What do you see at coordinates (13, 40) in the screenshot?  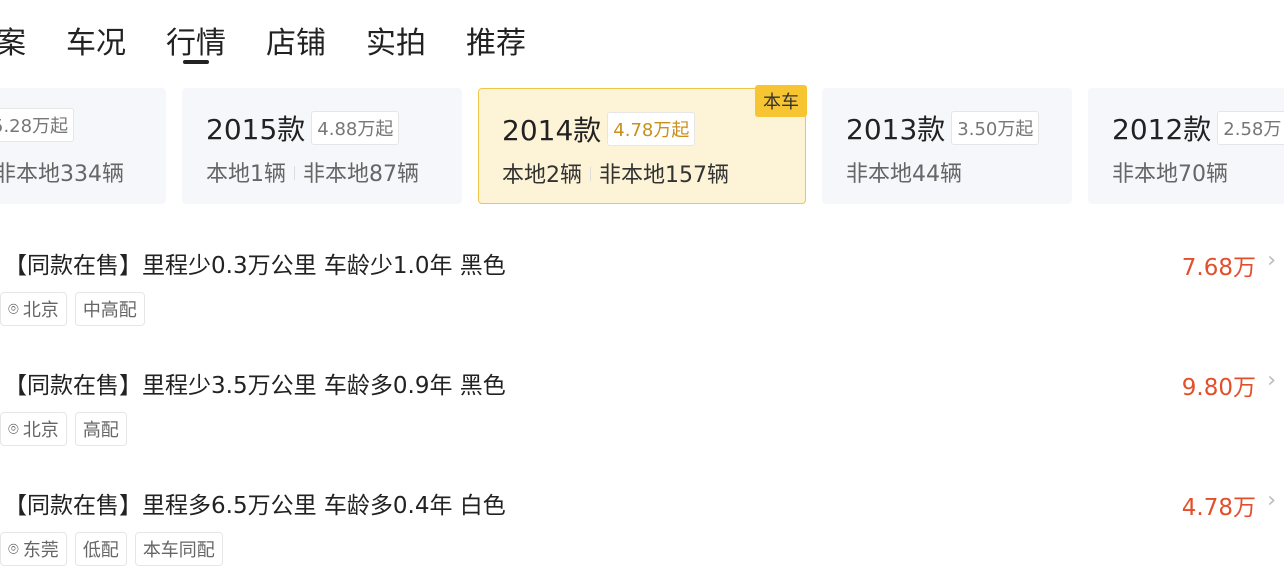 I see `tab-archive: 案` at bounding box center [13, 40].